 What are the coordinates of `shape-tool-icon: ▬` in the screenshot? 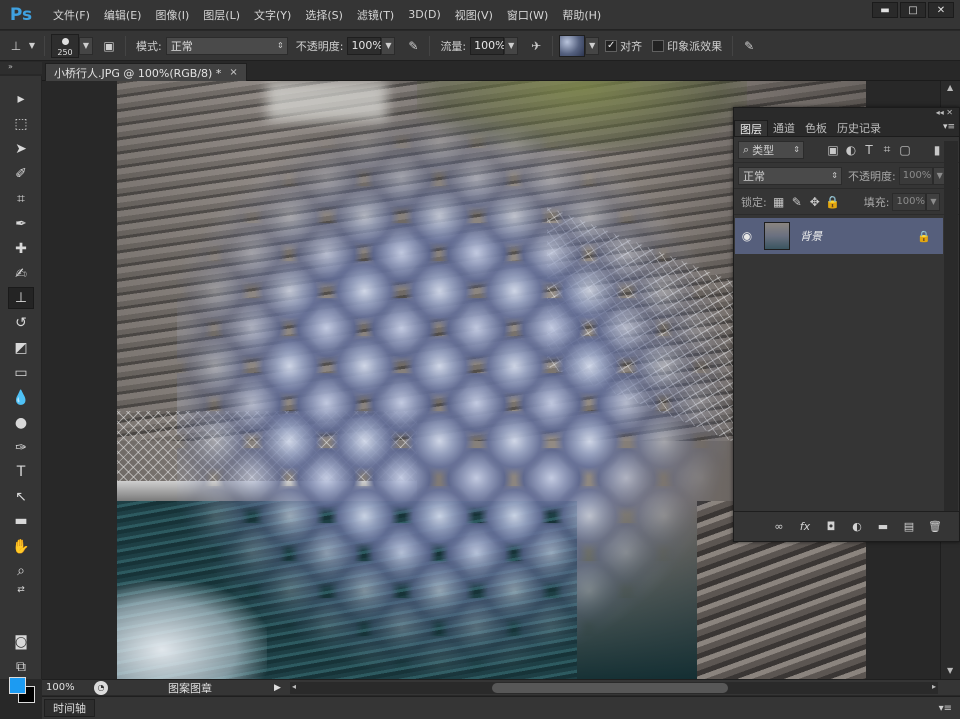 It's located at (21, 521).